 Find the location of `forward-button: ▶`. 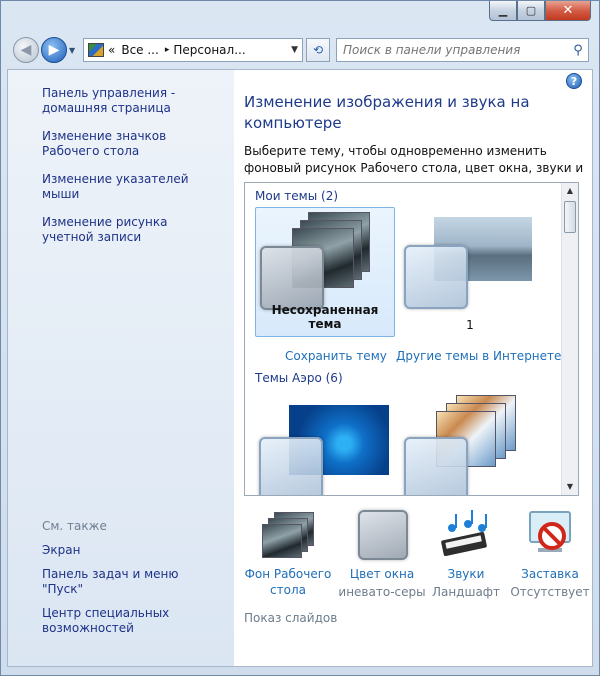

forward-button: ▶ is located at coordinates (54, 50).